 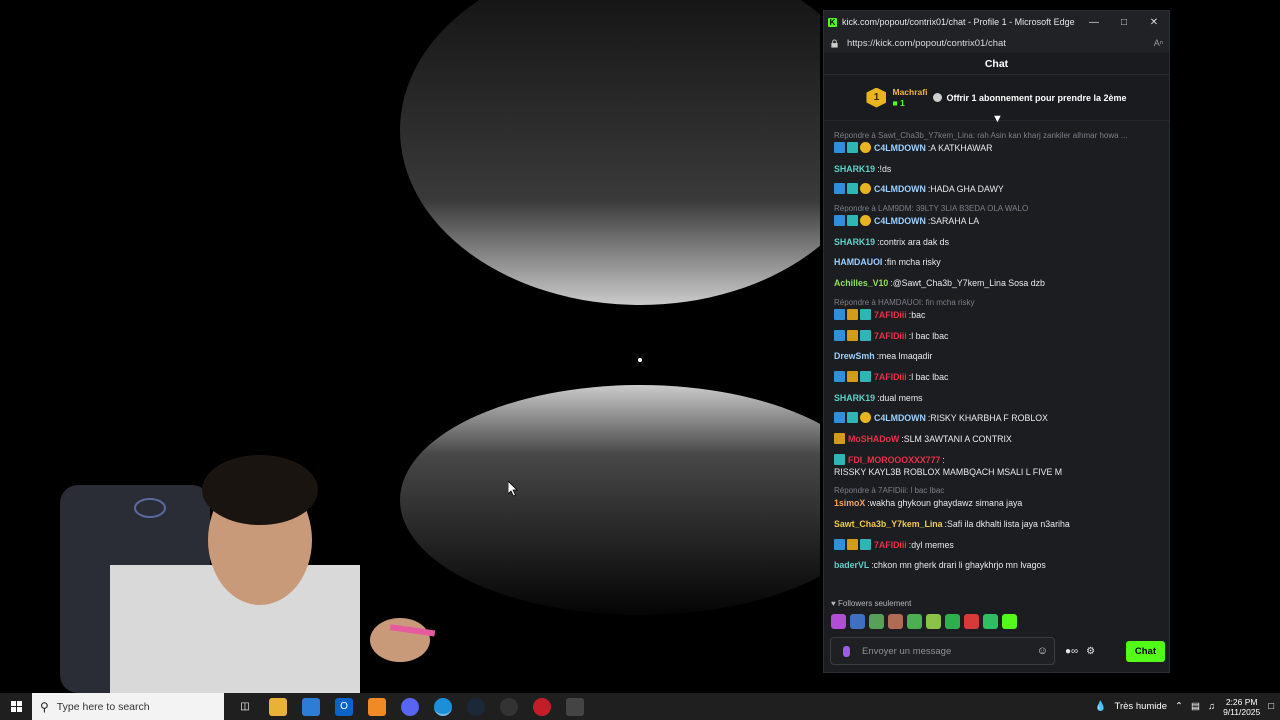 I want to click on points-icon: ●∞, so click(x=1071, y=651).